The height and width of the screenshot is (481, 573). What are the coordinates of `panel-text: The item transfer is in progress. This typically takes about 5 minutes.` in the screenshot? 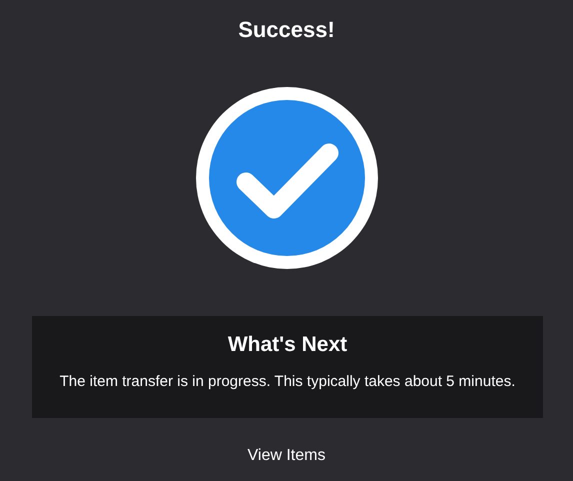 It's located at (287, 382).